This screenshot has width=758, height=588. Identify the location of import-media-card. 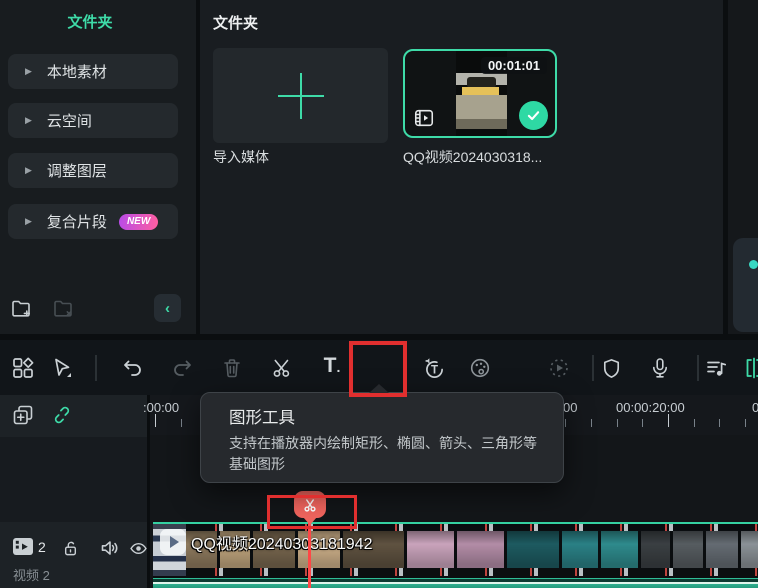
(300, 95).